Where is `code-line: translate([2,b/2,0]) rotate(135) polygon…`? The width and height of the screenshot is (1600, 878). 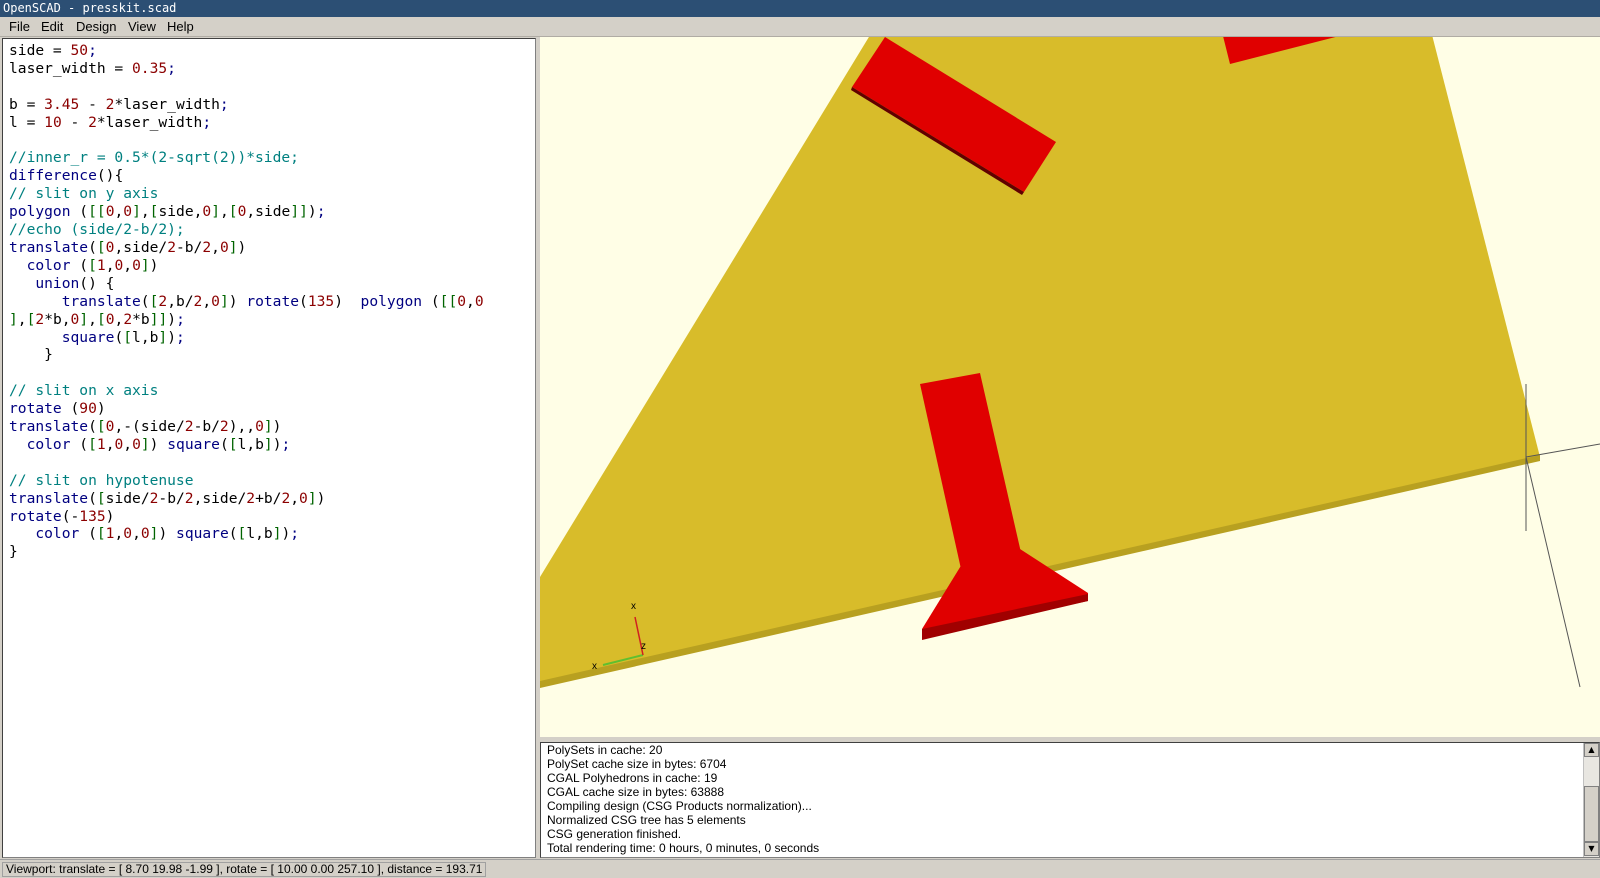 code-line: translate([2,b/2,0]) rotate(135) polygon… is located at coordinates (272, 302).